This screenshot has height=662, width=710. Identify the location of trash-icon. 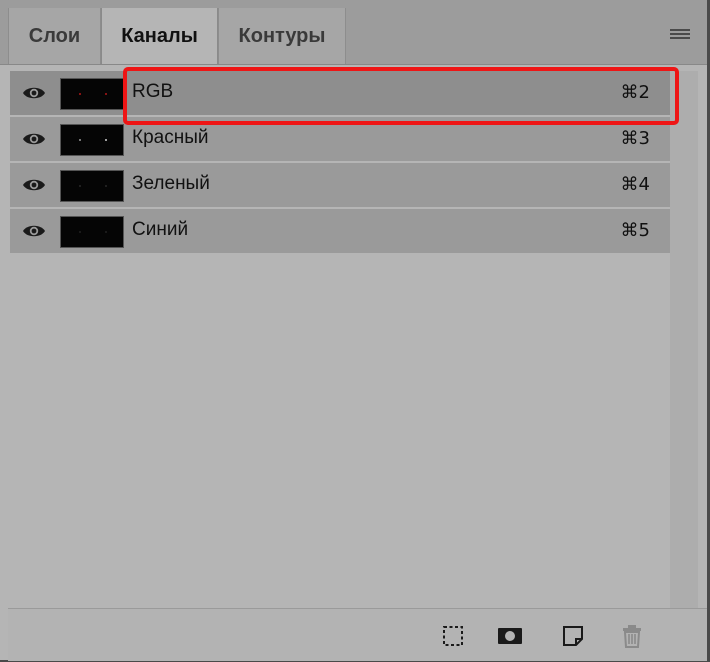
(632, 636).